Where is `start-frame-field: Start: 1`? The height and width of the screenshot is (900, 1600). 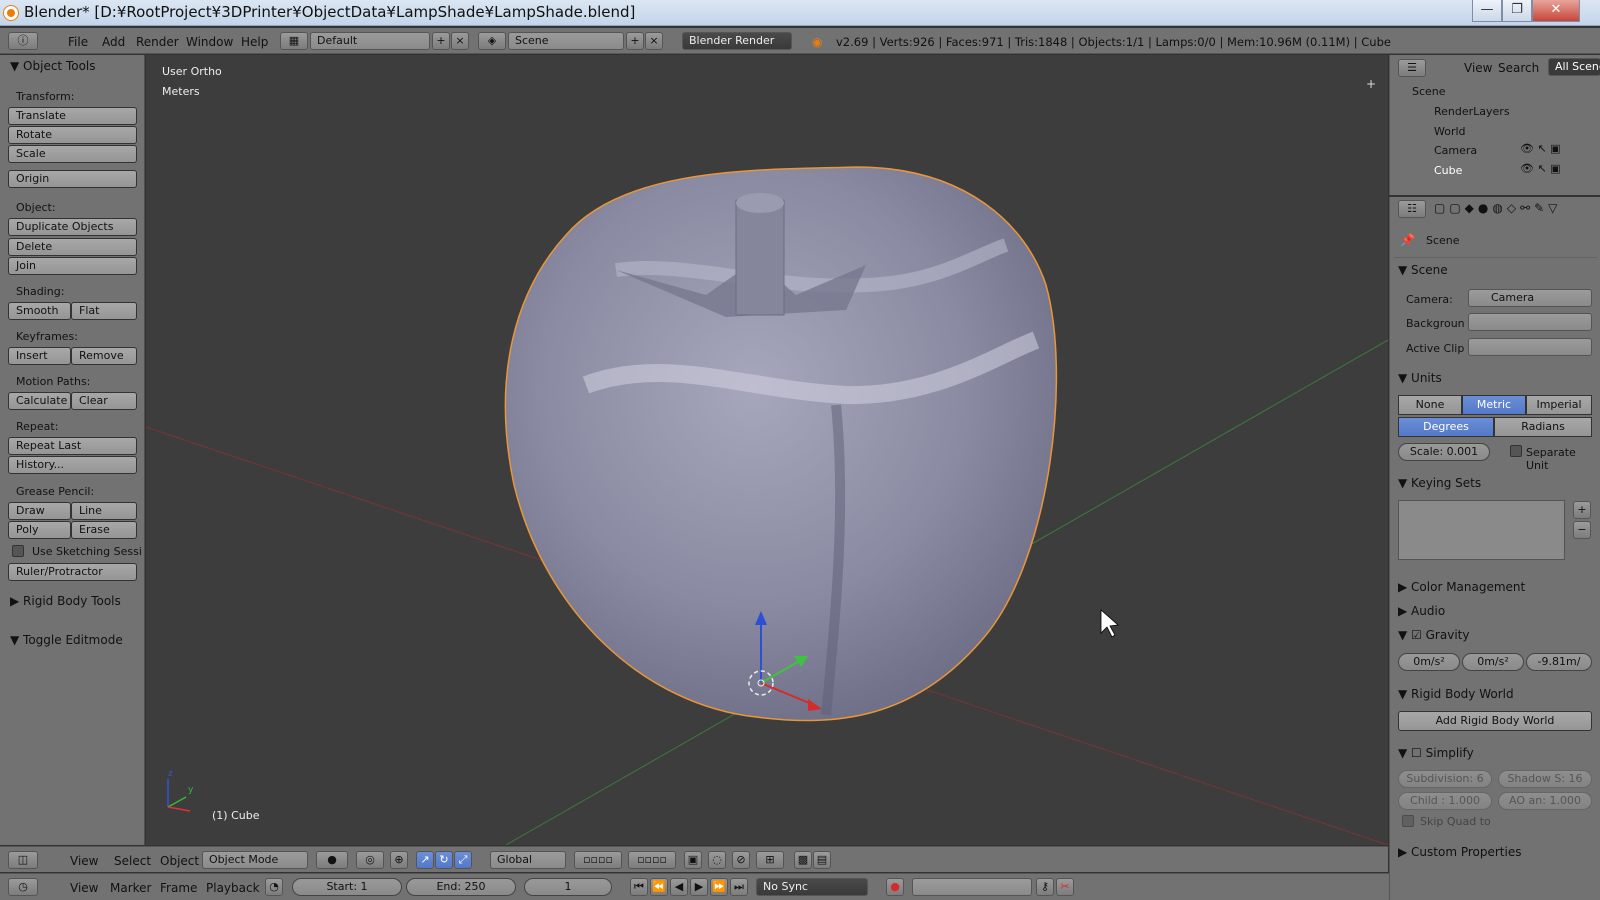
start-frame-field: Start: 1 is located at coordinates (347, 887).